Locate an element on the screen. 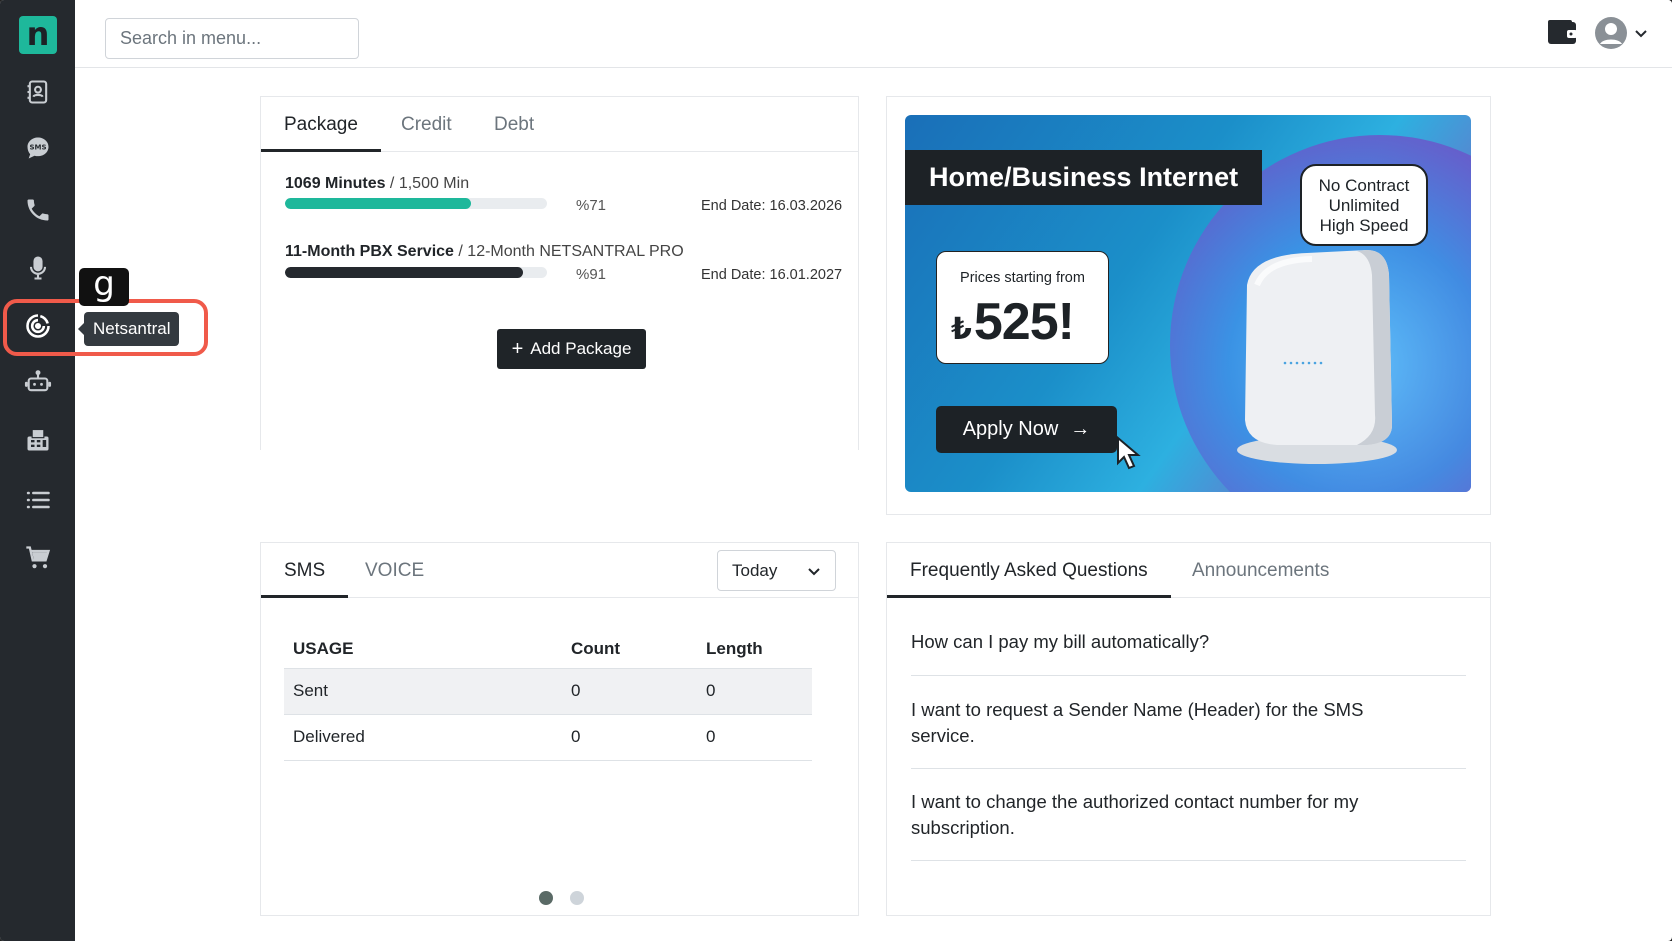  arrow-right-icon: → is located at coordinates (1080, 429).